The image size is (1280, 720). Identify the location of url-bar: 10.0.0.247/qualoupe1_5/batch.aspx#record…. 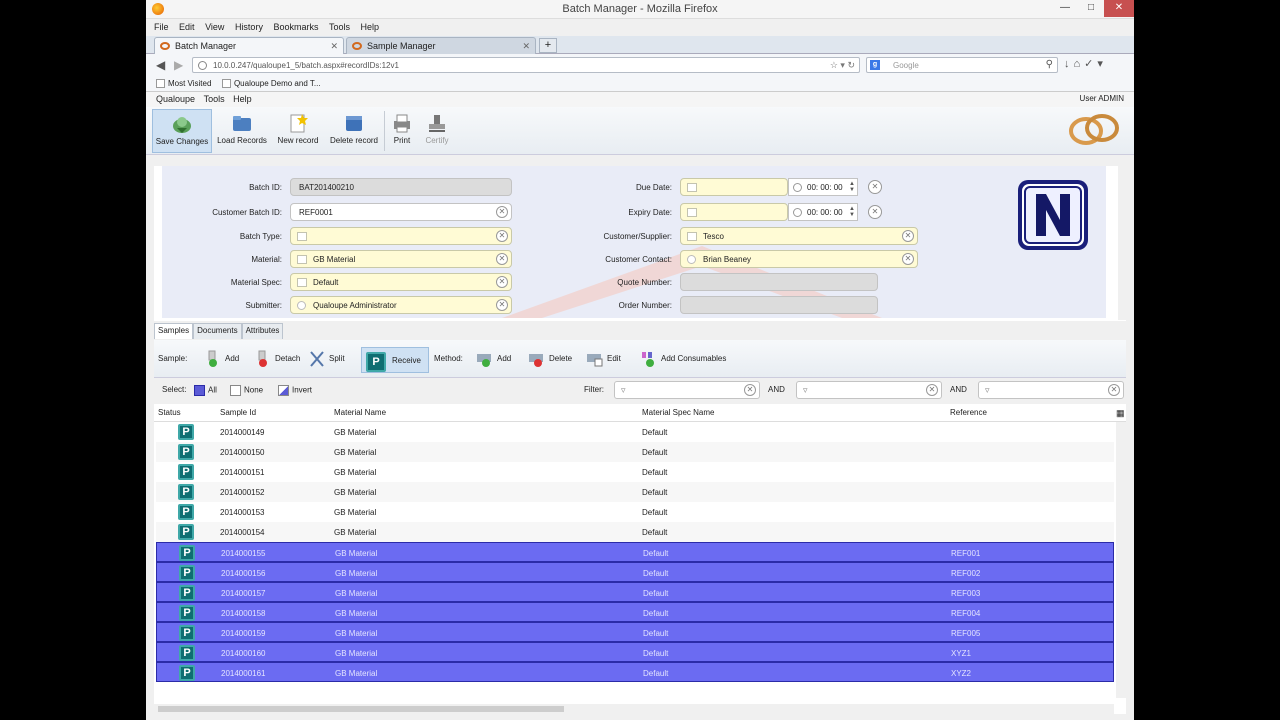
(526, 65).